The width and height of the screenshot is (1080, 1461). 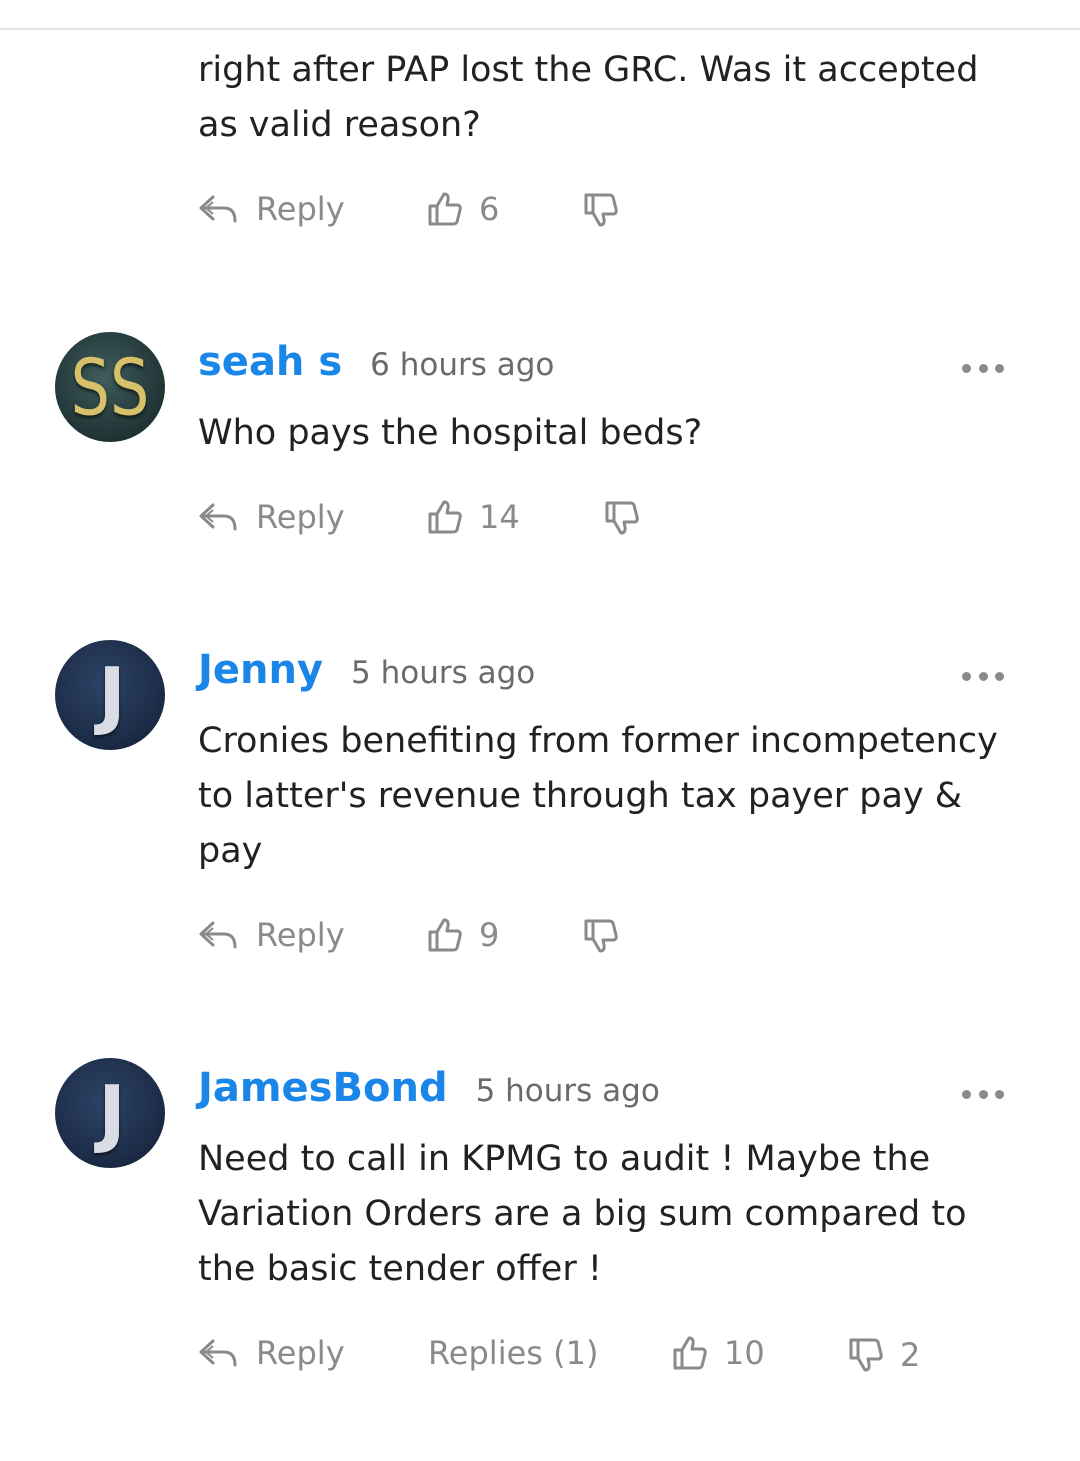 I want to click on comment-header: JamesBond 5 hours ago, so click(x=429, y=1088).